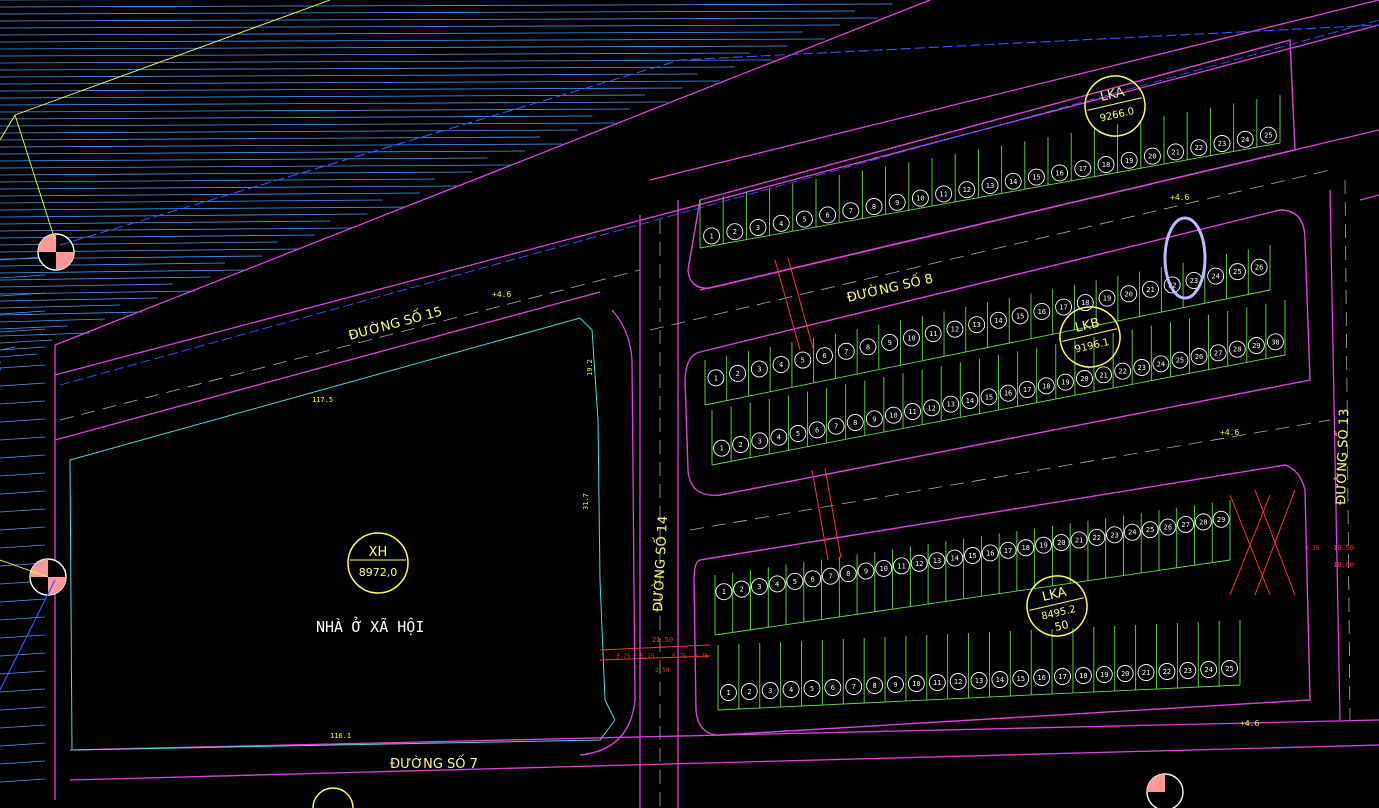  I want to click on lot-number: 18, so click(1085, 303).